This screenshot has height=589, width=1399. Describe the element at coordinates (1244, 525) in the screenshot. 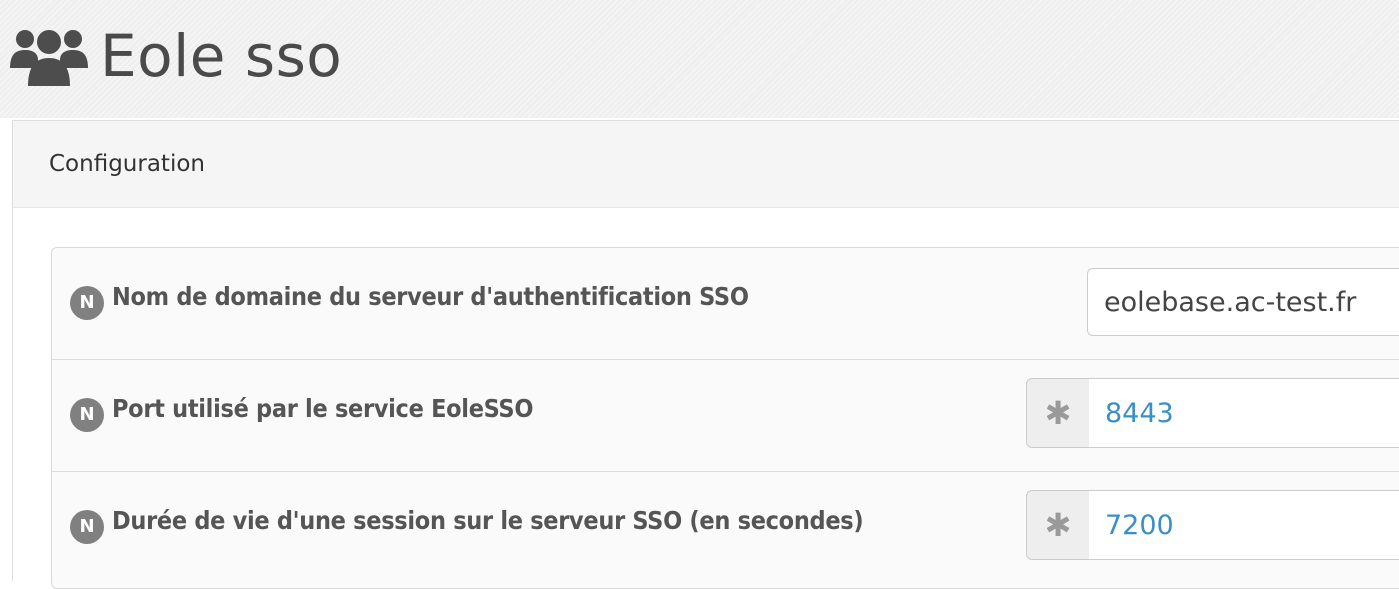

I see `session-duration-input` at that location.